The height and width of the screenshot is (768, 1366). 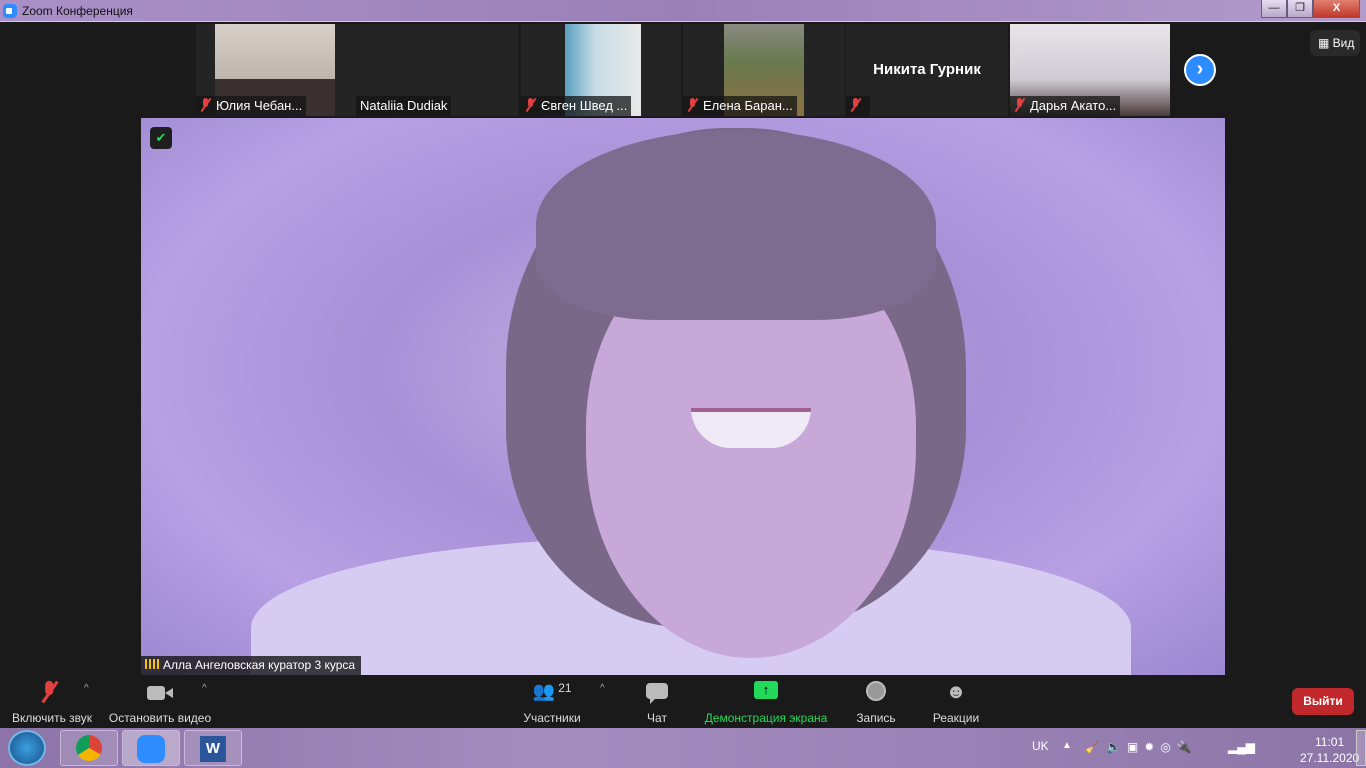 I want to click on stop-video-label: Остановить видео, so click(x=160, y=718).